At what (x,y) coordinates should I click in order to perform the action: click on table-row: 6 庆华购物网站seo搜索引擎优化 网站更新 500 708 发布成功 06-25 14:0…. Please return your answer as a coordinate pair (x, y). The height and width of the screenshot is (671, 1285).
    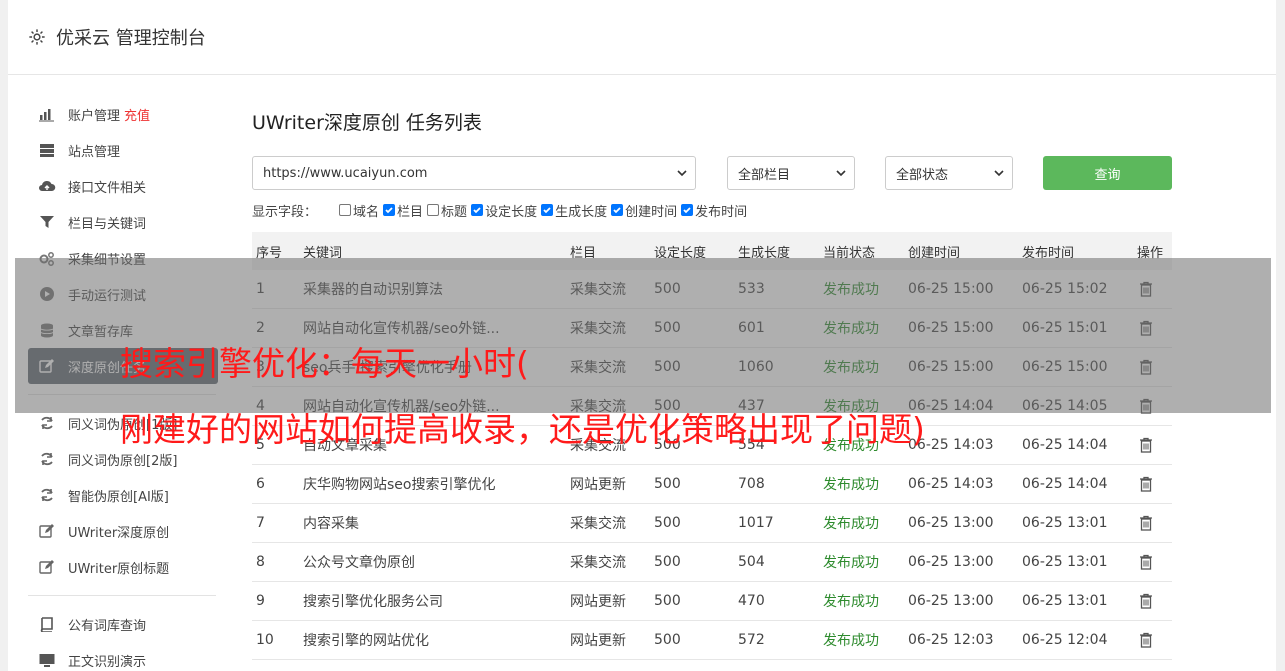
    Looking at the image, I should click on (712, 484).